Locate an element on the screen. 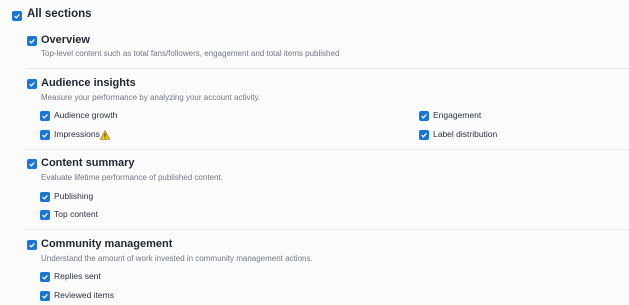 The image size is (629, 305). section-title-audience-insights: Audience insights is located at coordinates (88, 83).